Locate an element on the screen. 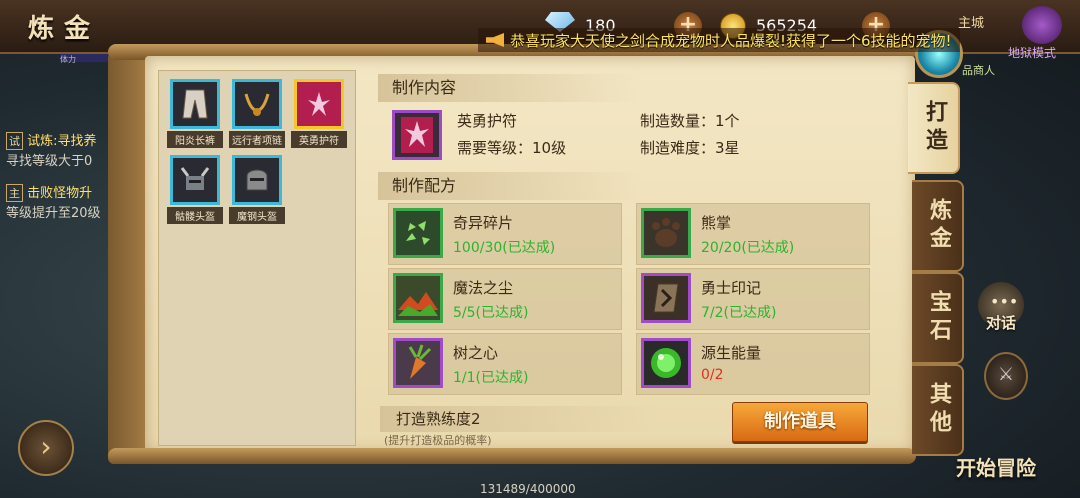 The image size is (1080, 498). main-city-label: 主城 is located at coordinates (971, 21).